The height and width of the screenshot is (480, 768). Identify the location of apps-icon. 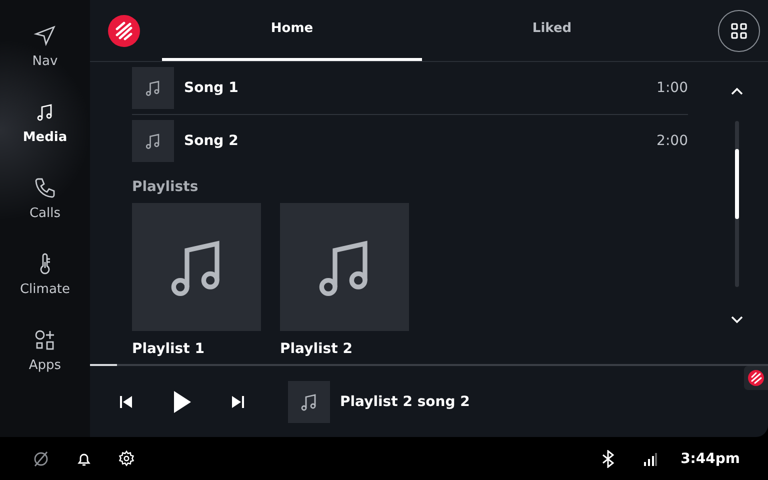
(45, 340).